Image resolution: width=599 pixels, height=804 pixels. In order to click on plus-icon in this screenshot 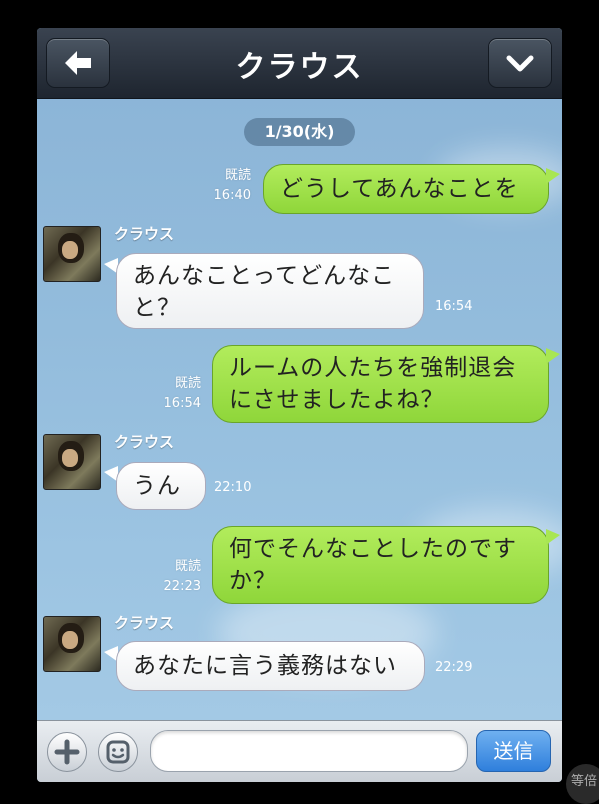, I will do `click(67, 752)`.